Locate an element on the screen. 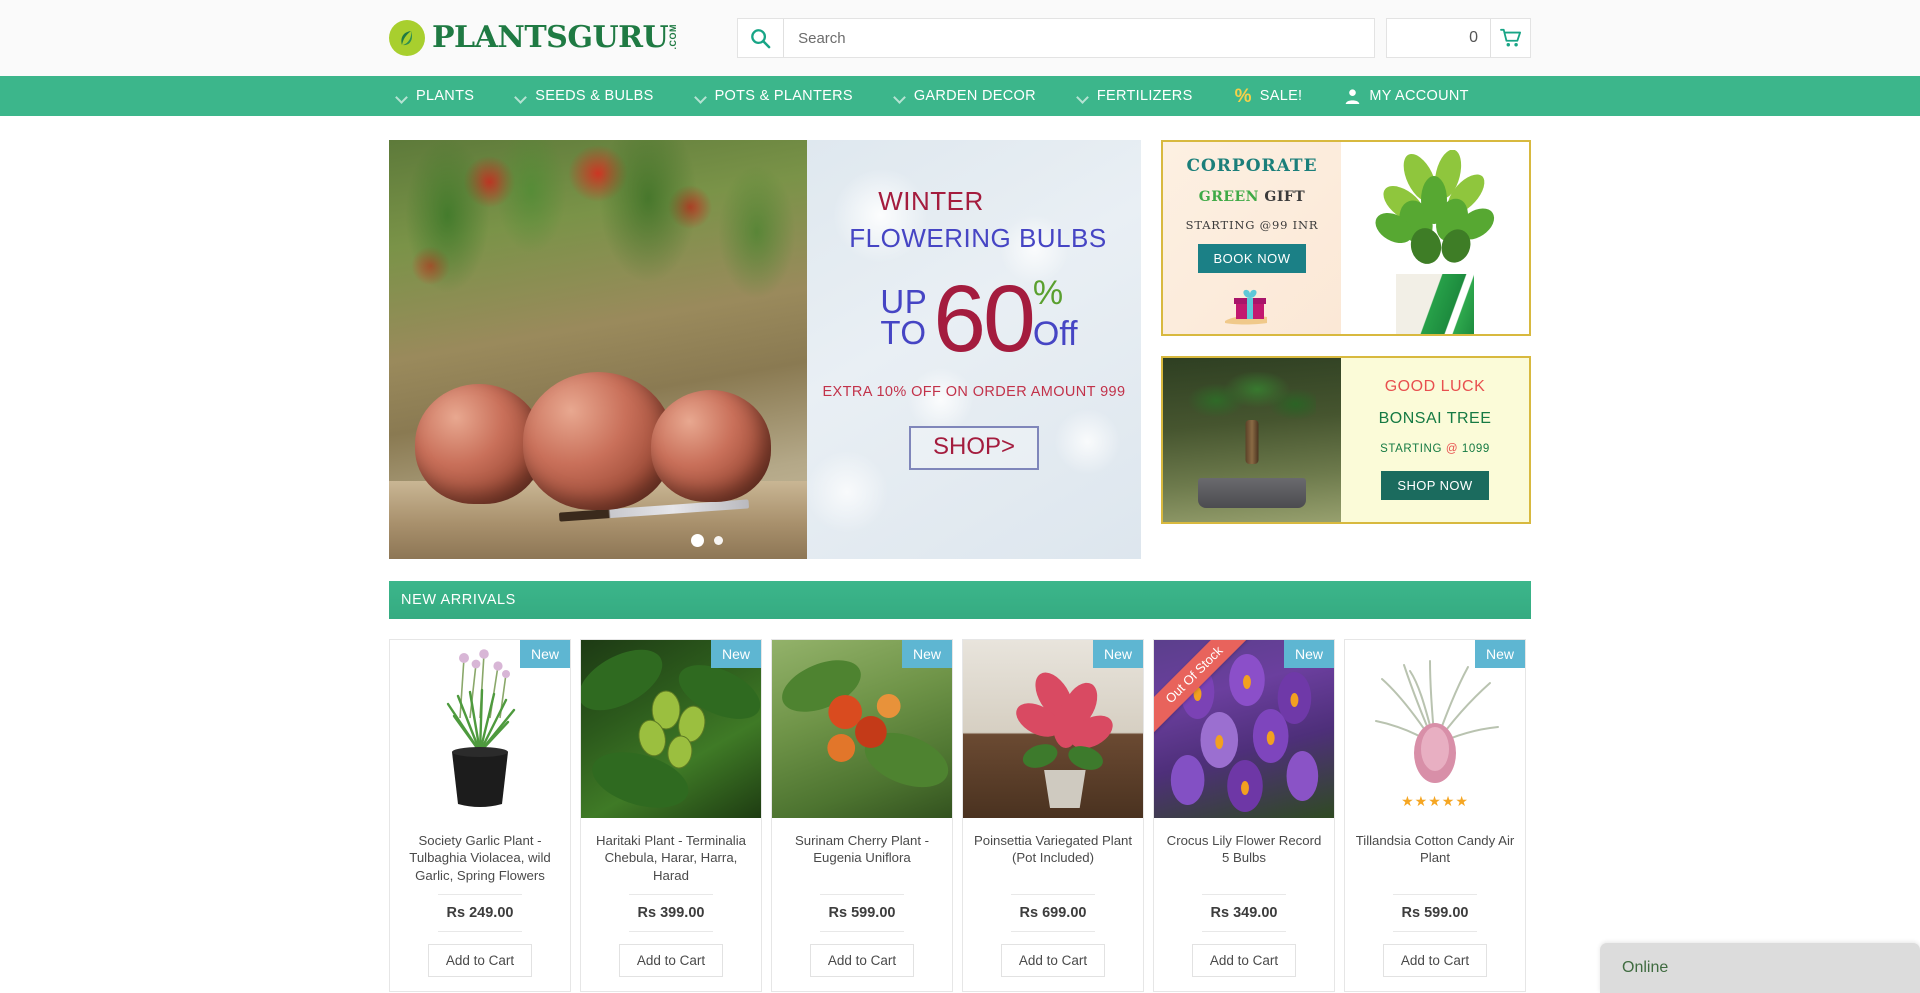 The image size is (1920, 993). shop-now-button: SHOP NOW is located at coordinates (1435, 485).